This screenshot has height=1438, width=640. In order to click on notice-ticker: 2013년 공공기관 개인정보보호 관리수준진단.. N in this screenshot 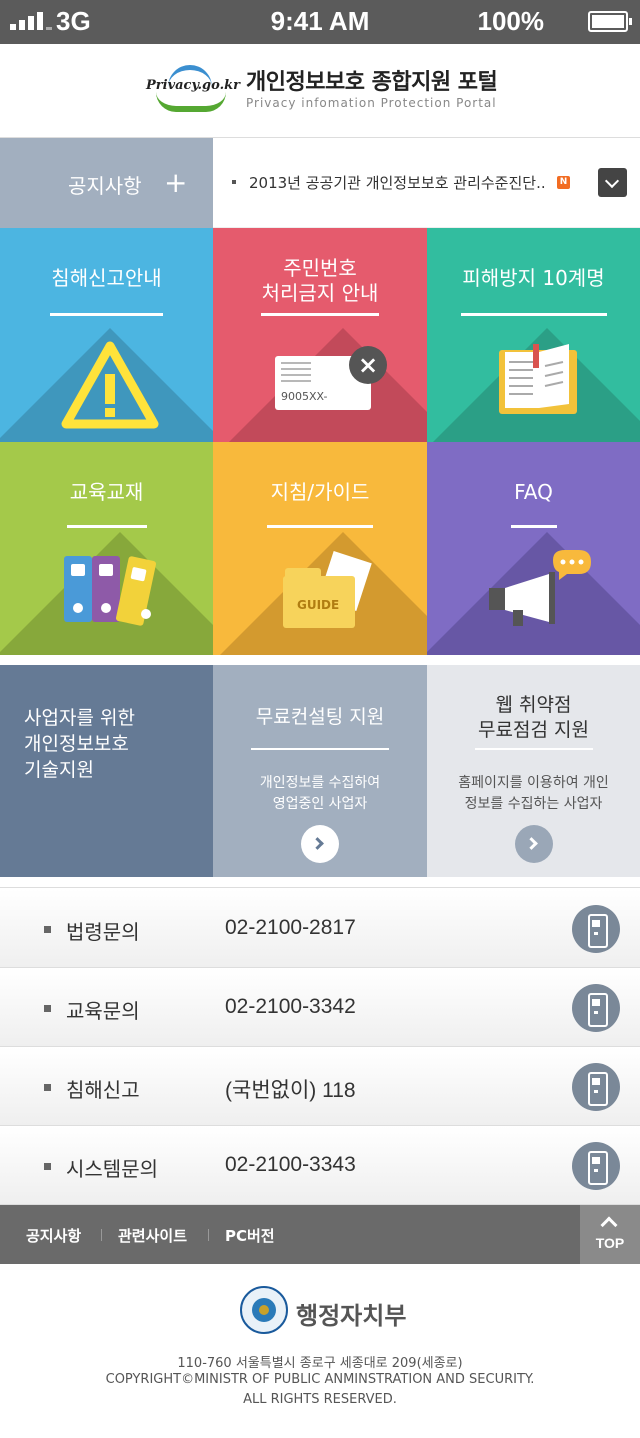, I will do `click(426, 183)`.